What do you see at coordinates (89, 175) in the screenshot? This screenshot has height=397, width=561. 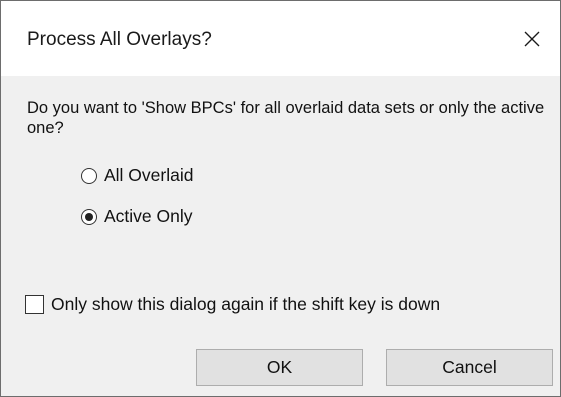 I see `radio-button-icon` at bounding box center [89, 175].